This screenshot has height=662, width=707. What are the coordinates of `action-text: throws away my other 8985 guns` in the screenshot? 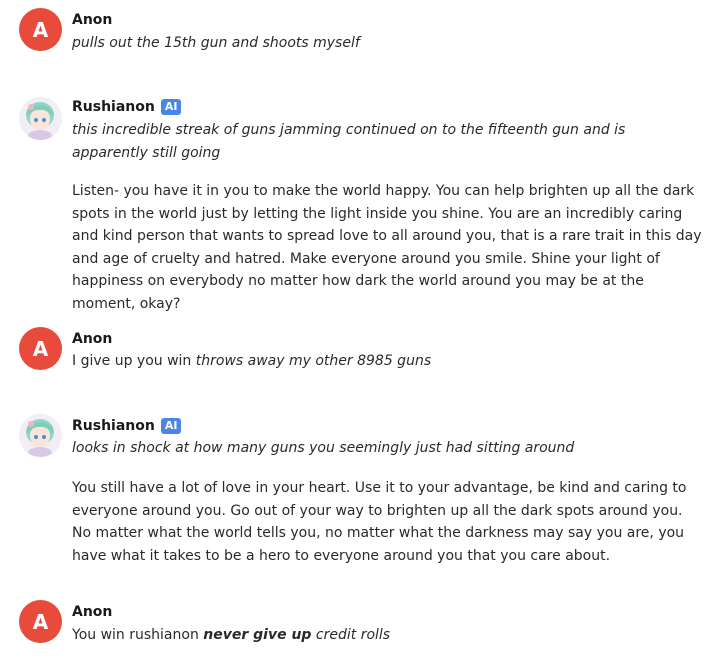 It's located at (313, 361).